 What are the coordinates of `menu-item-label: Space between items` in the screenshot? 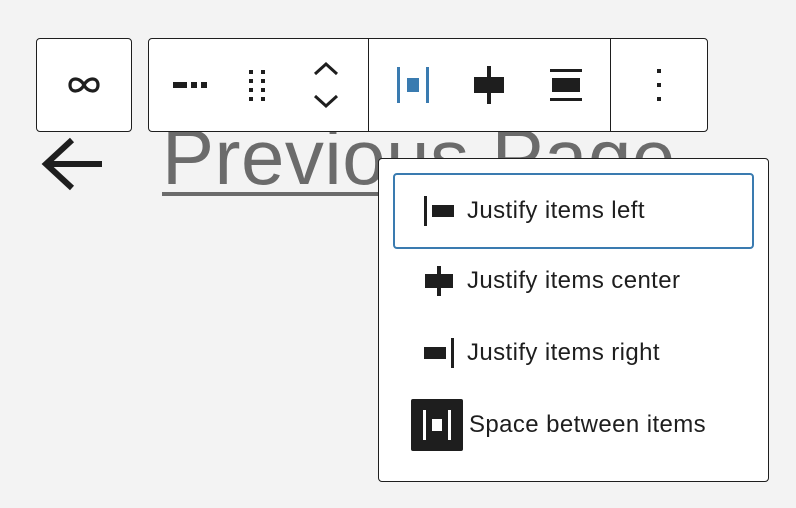 It's located at (588, 424).